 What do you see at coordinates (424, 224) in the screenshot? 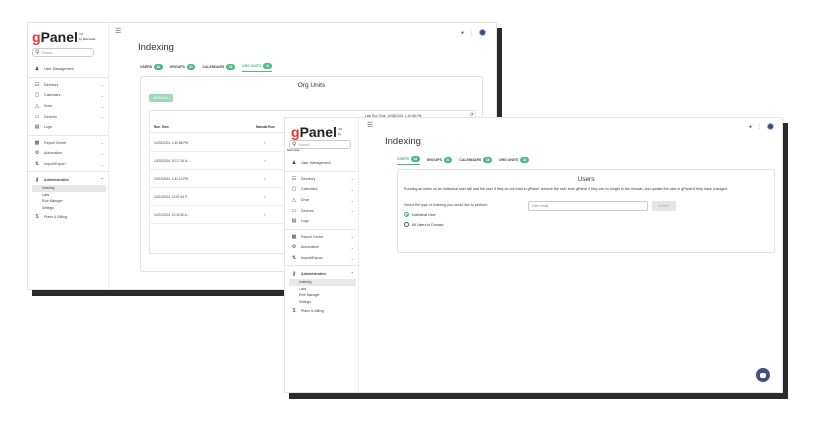
I see `radio-all-users: All Users in Domain` at bounding box center [424, 224].